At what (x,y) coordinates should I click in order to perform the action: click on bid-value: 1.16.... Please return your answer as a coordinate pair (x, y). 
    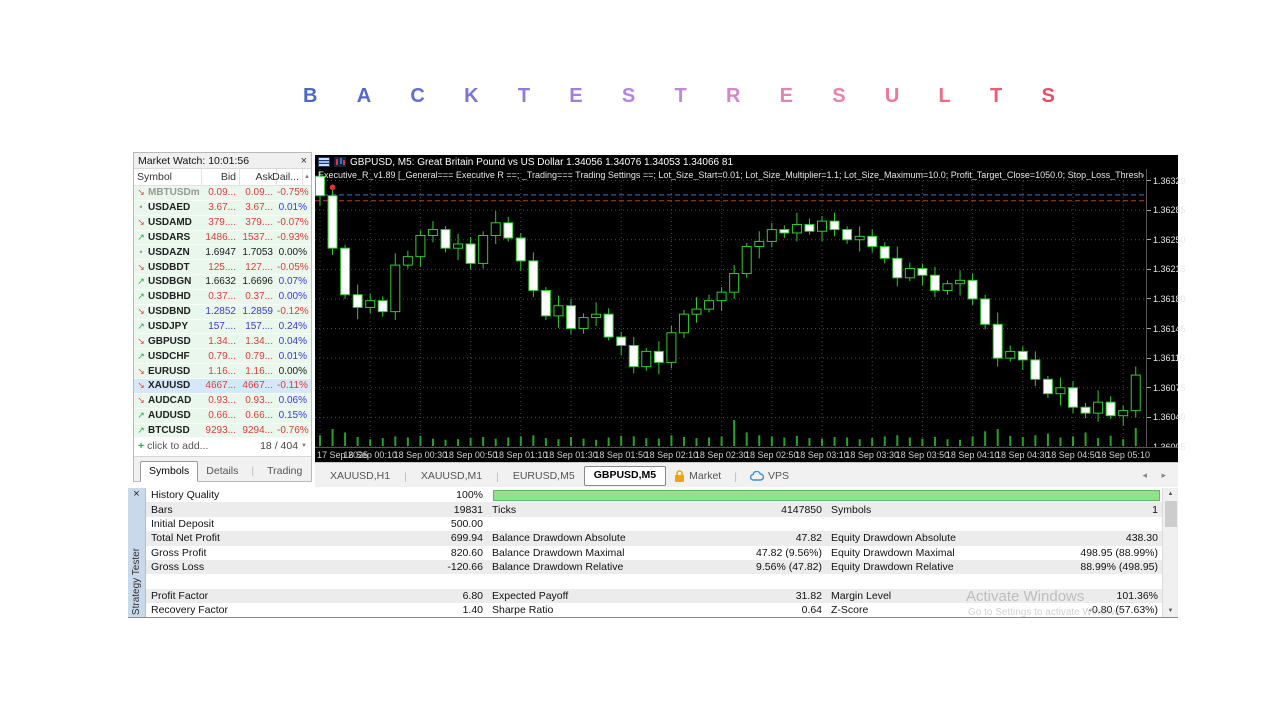
    Looking at the image, I should click on (222, 371).